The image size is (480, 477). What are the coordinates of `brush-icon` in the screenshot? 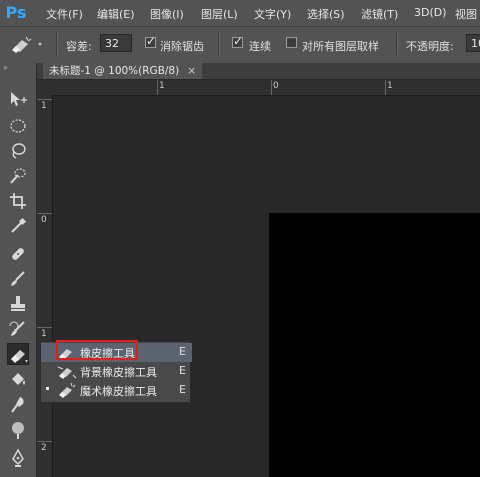 It's located at (18, 279).